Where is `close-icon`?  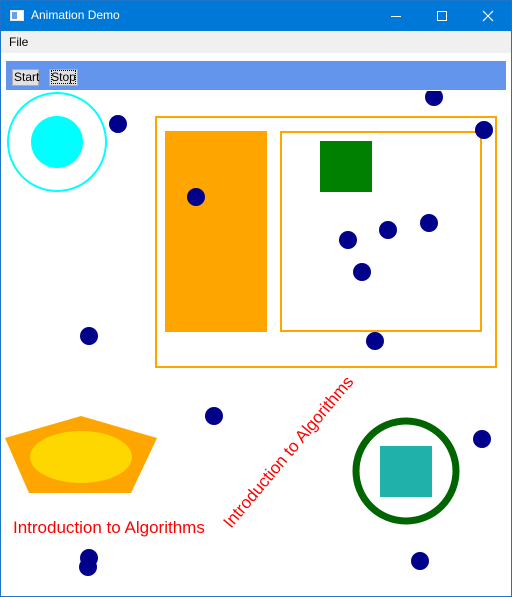 close-icon is located at coordinates (488, 16).